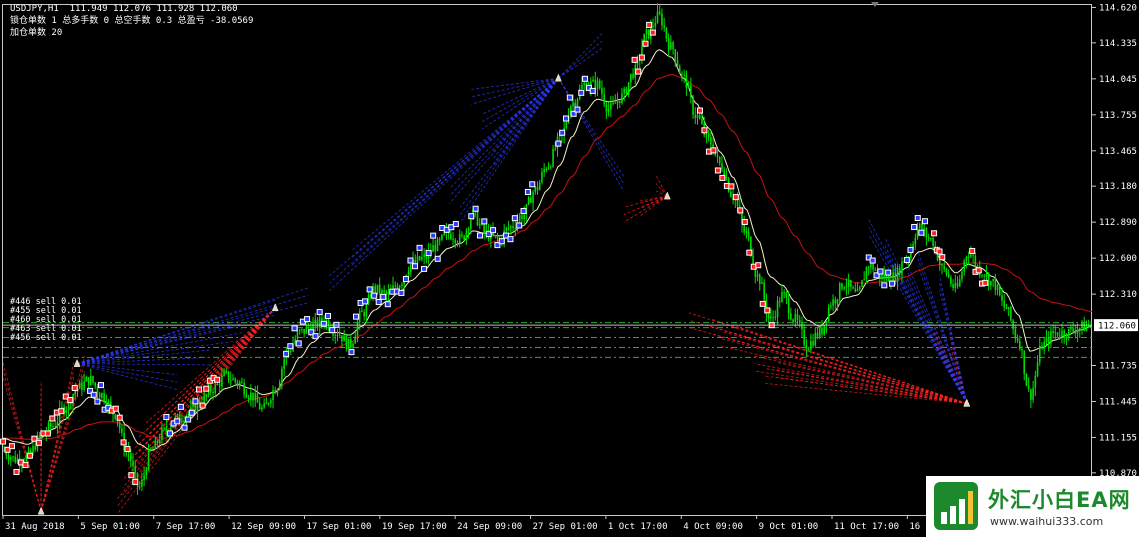  What do you see at coordinates (46, 338) in the screenshot?
I see `order-label: #456 sell 0.01` at bounding box center [46, 338].